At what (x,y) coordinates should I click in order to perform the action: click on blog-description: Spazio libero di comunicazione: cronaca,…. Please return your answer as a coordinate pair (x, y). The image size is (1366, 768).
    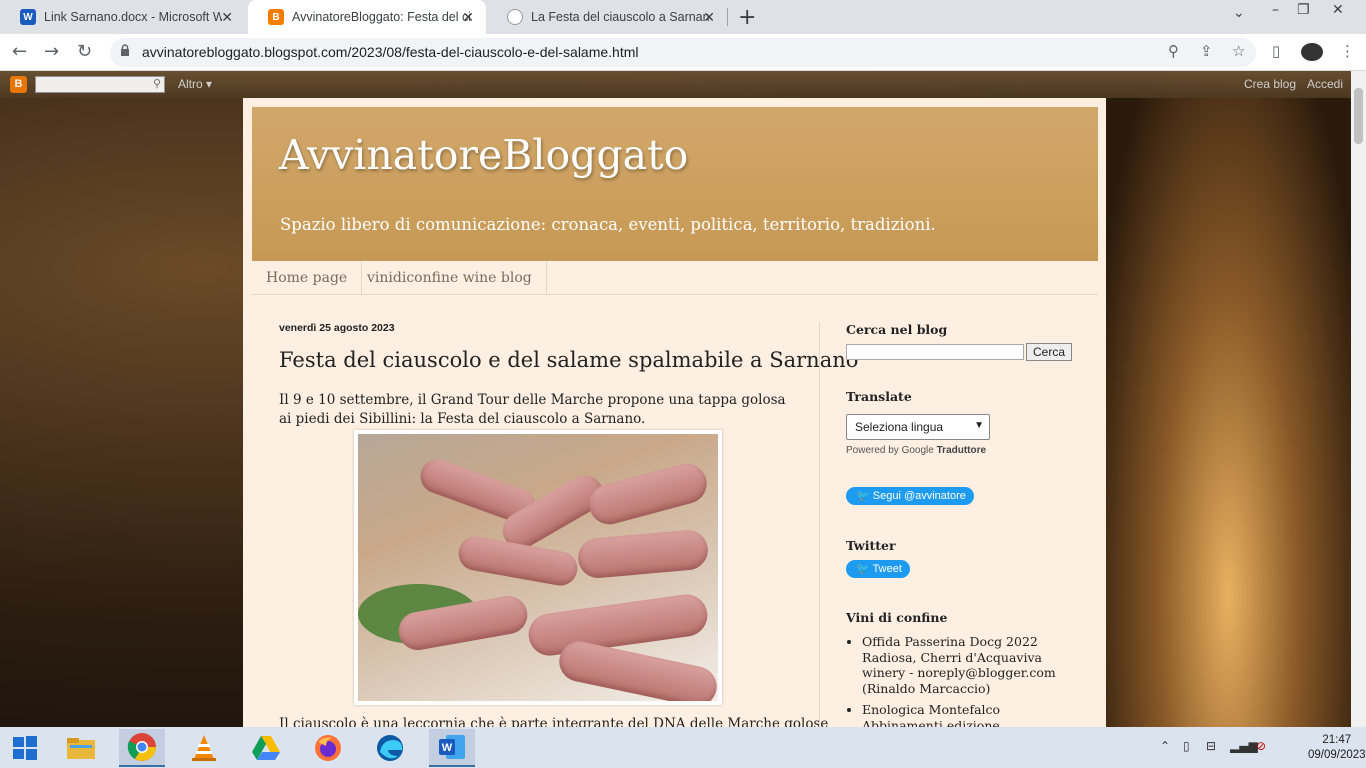
    Looking at the image, I should click on (608, 224).